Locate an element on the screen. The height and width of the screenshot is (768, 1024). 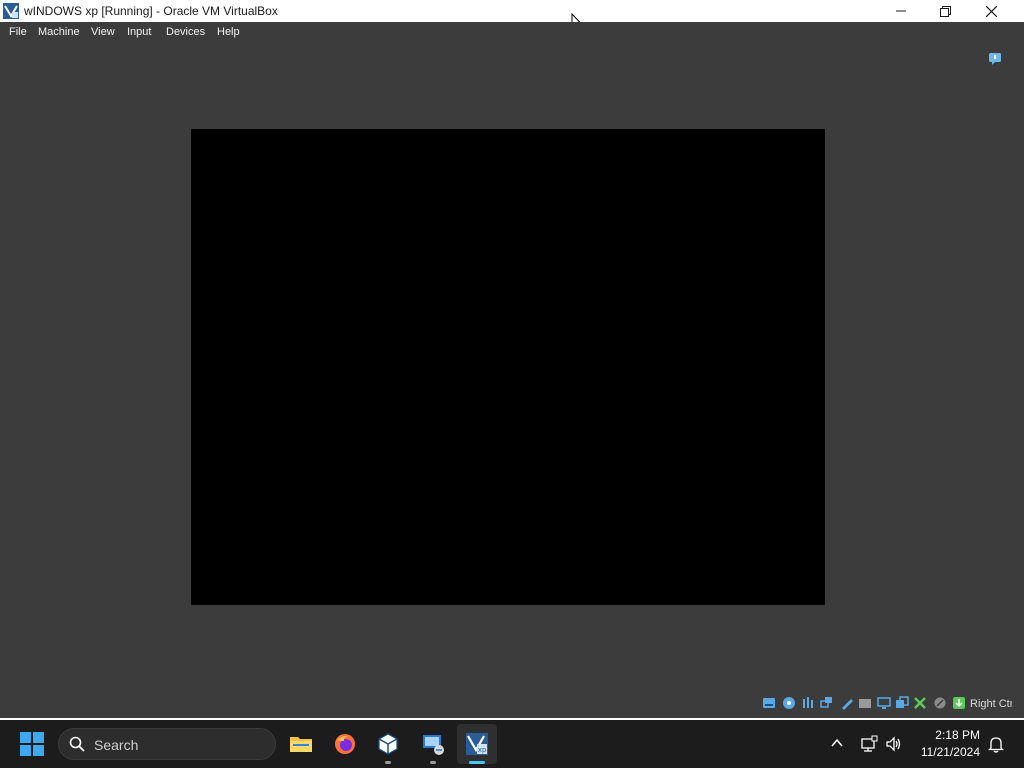
mouse-integration-icon is located at coordinates (959, 703).